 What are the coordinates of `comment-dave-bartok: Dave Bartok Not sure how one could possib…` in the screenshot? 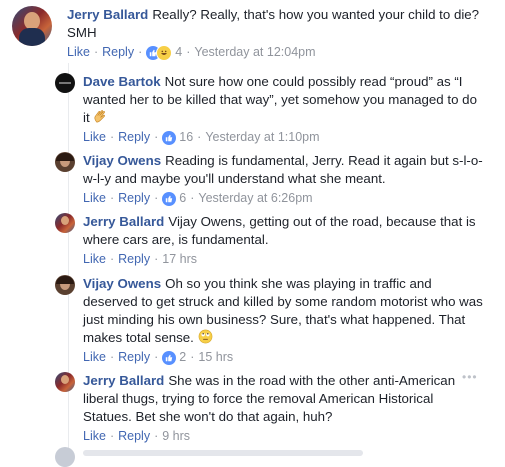 It's located at (270, 109).